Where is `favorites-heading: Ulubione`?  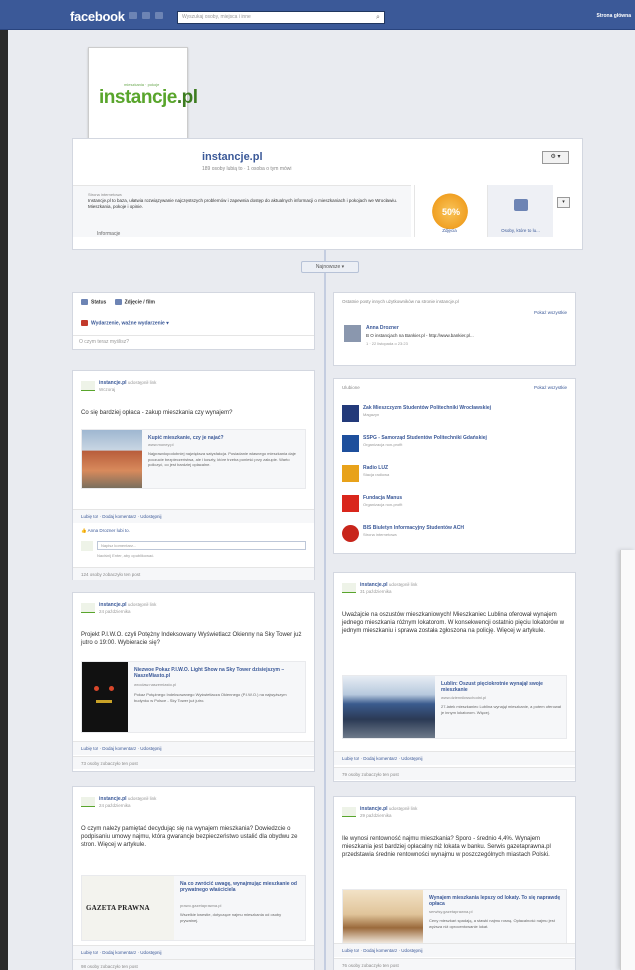
favorites-heading: Ulubione is located at coordinates (351, 387).